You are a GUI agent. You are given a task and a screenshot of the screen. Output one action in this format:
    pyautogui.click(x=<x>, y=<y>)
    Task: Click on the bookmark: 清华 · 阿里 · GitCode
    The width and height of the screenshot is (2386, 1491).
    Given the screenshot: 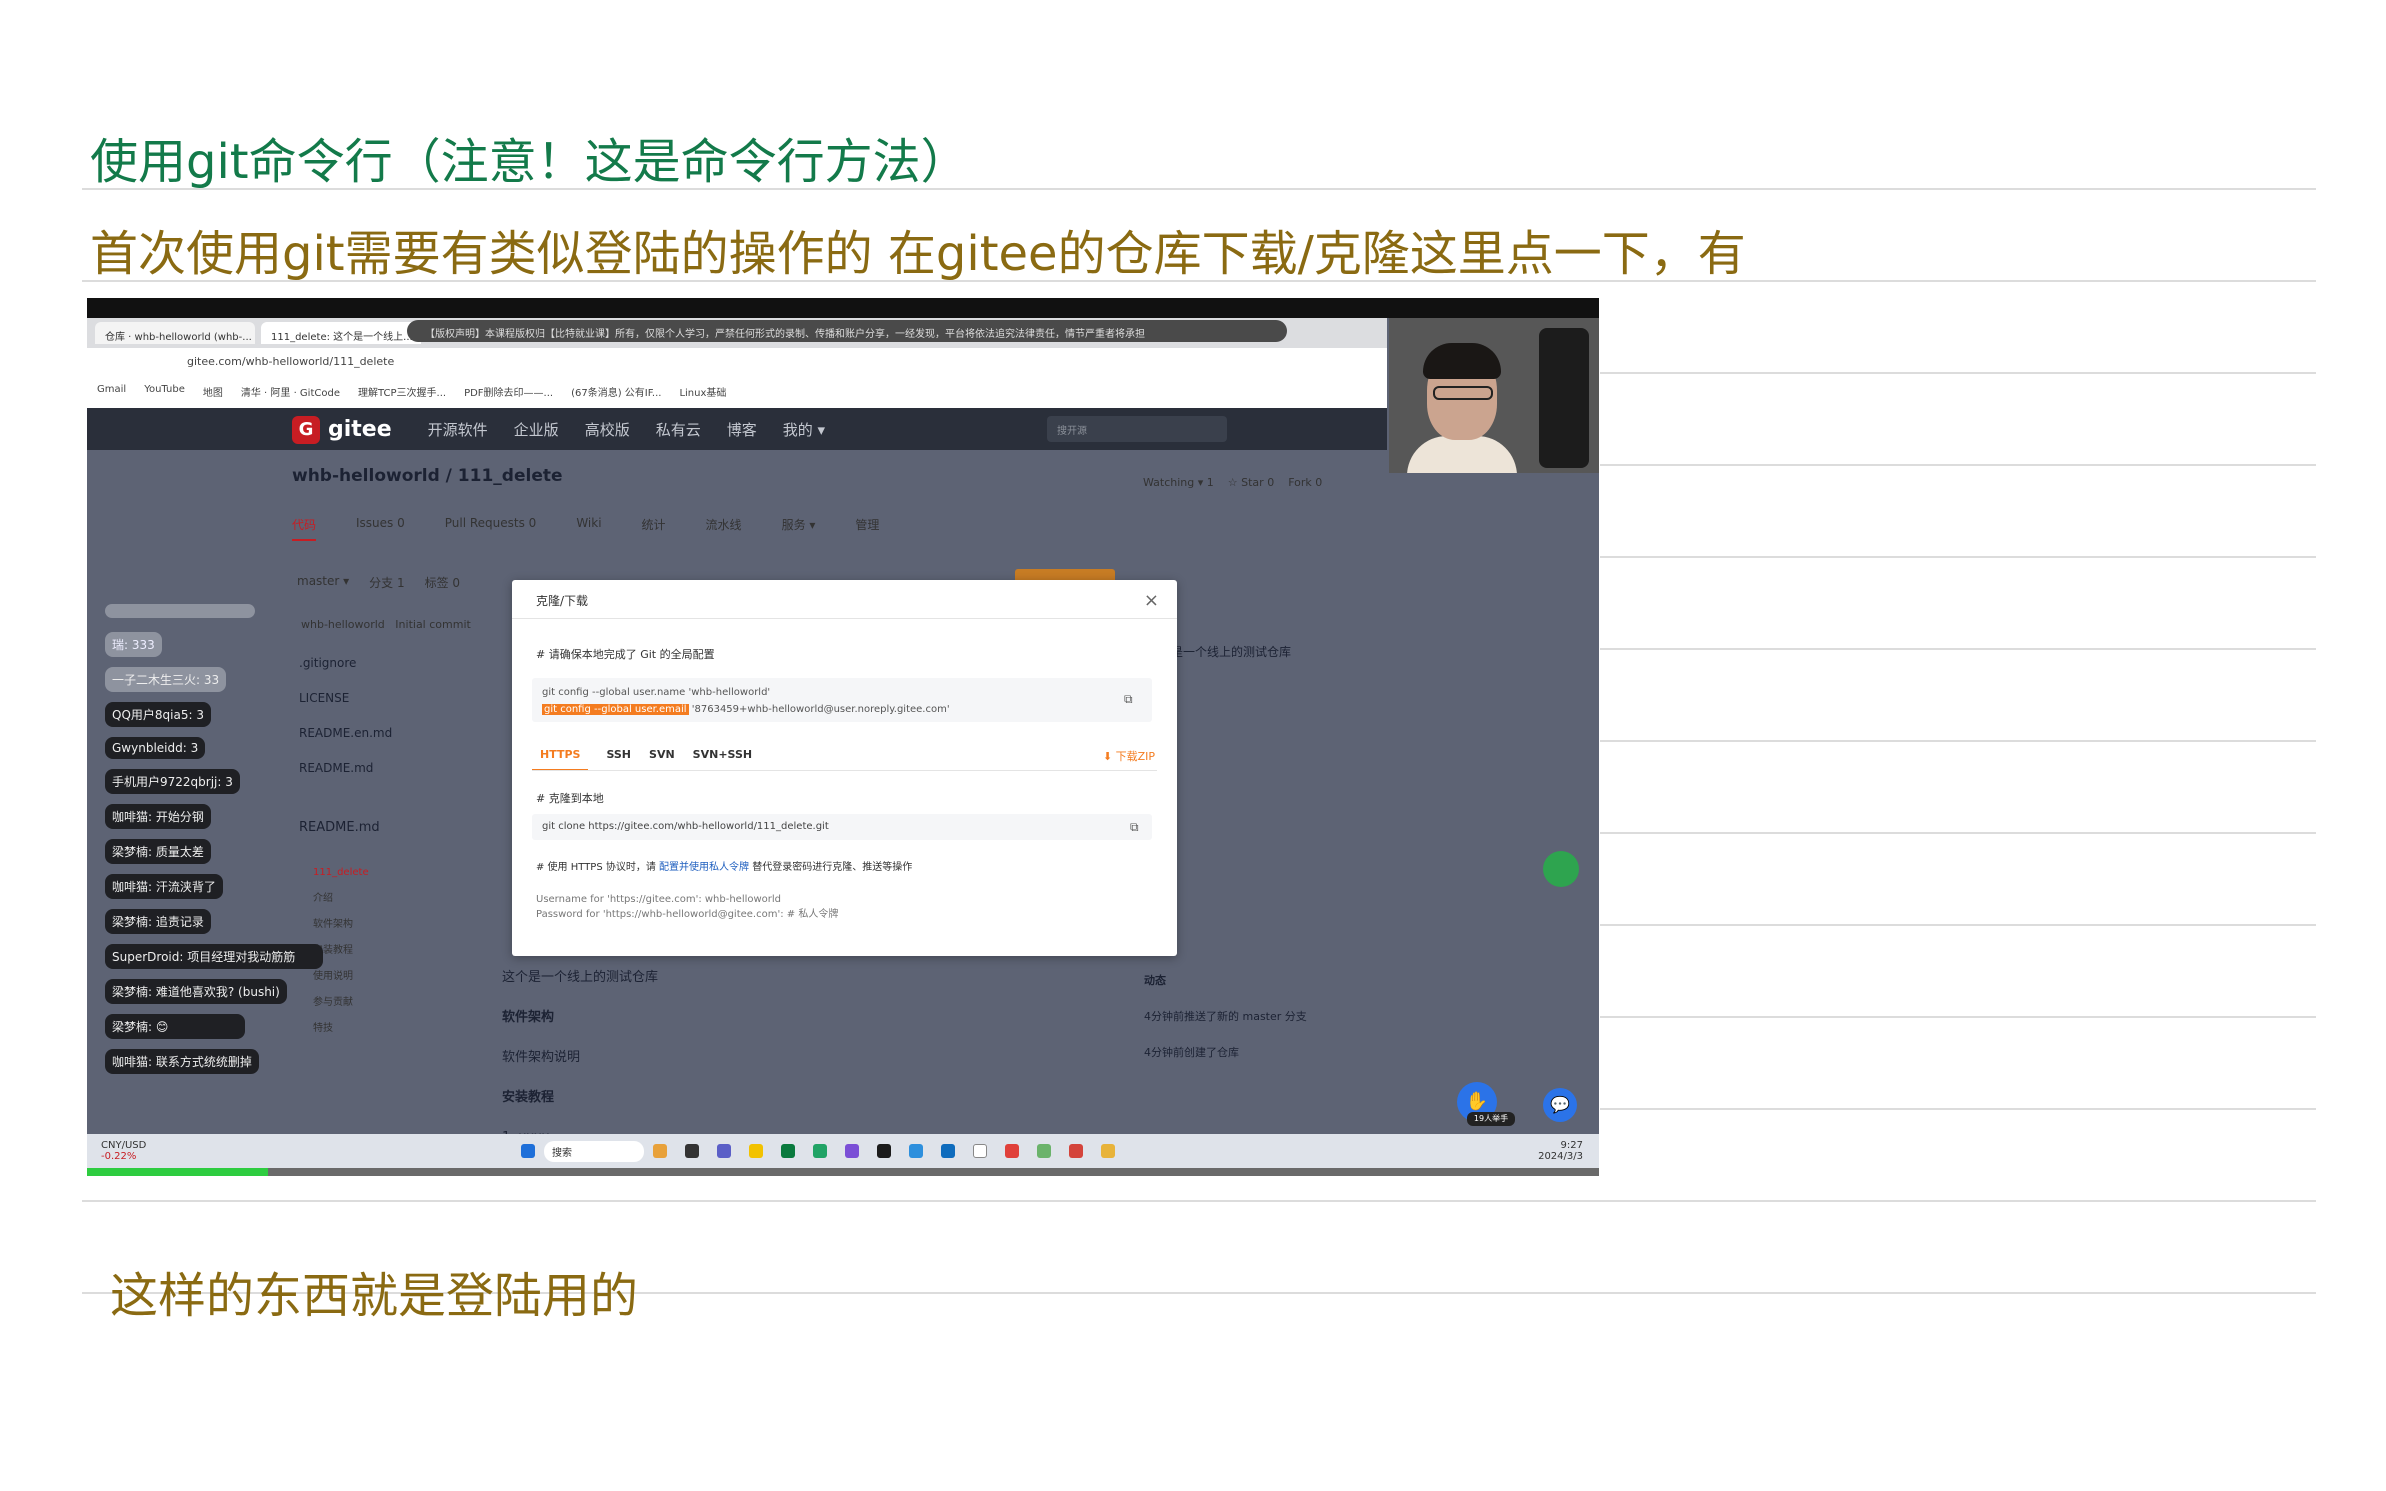 What is the action you would take?
    pyautogui.click(x=290, y=392)
    